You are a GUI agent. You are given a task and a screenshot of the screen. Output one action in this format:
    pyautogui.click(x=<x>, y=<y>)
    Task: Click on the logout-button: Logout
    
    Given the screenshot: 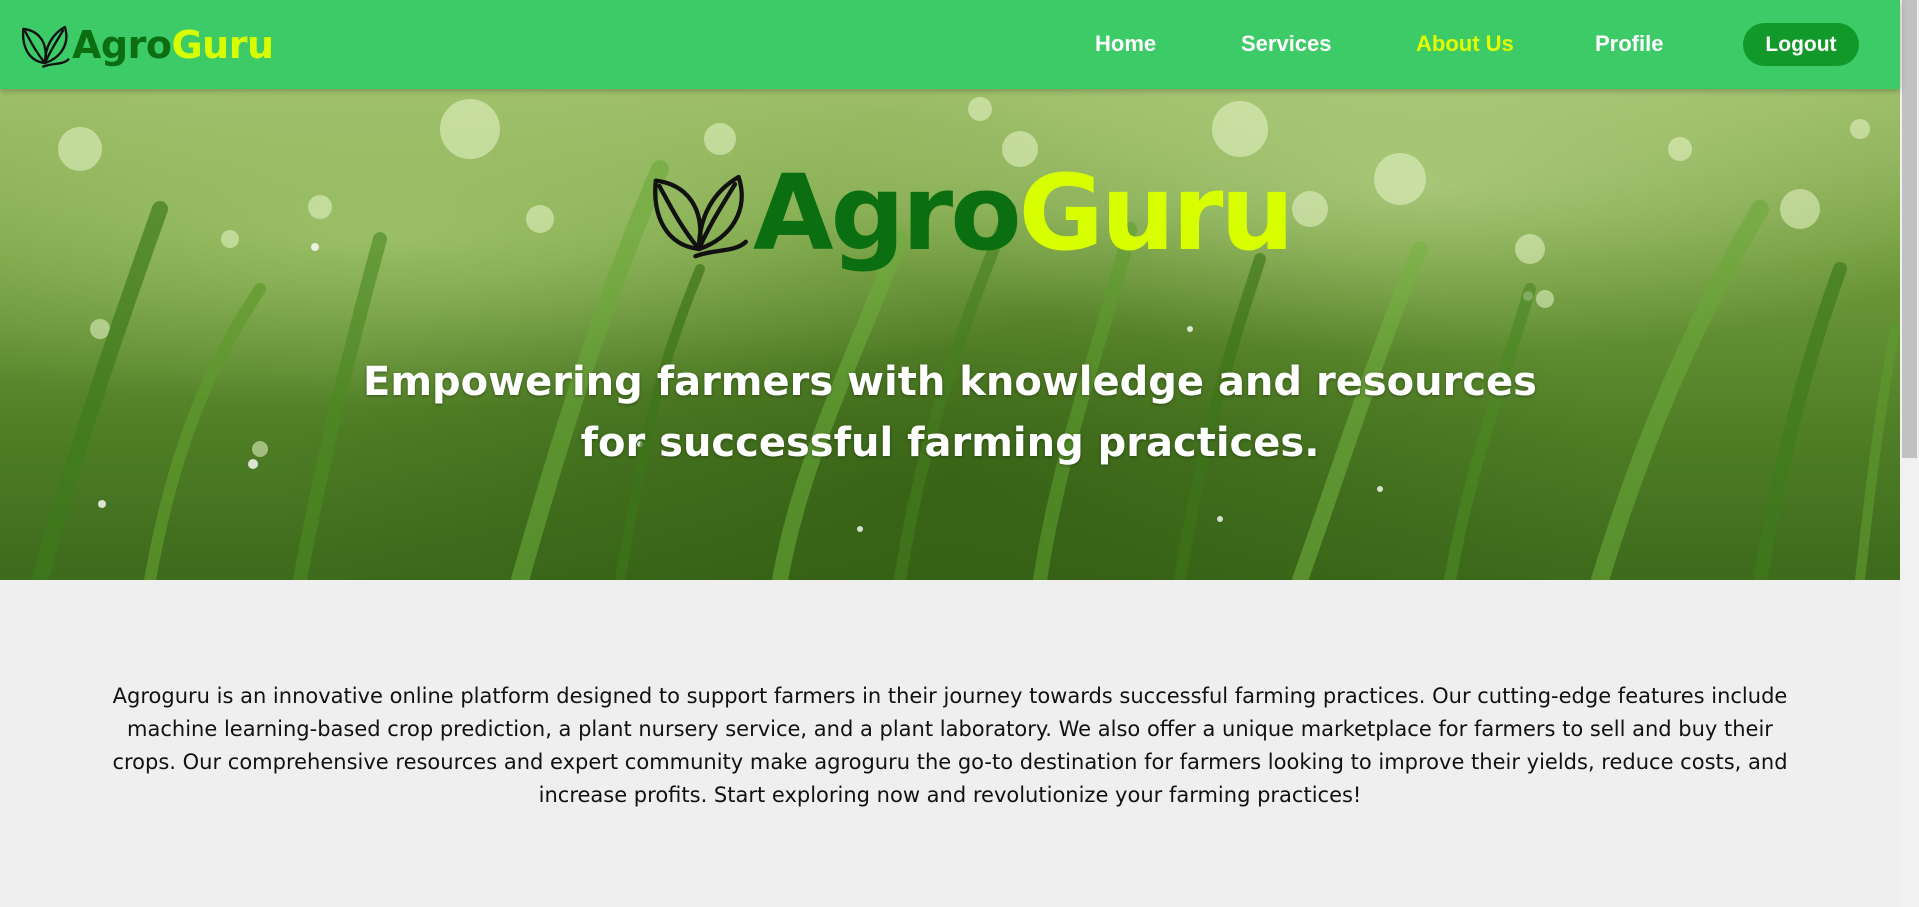 What is the action you would take?
    pyautogui.click(x=1801, y=44)
    